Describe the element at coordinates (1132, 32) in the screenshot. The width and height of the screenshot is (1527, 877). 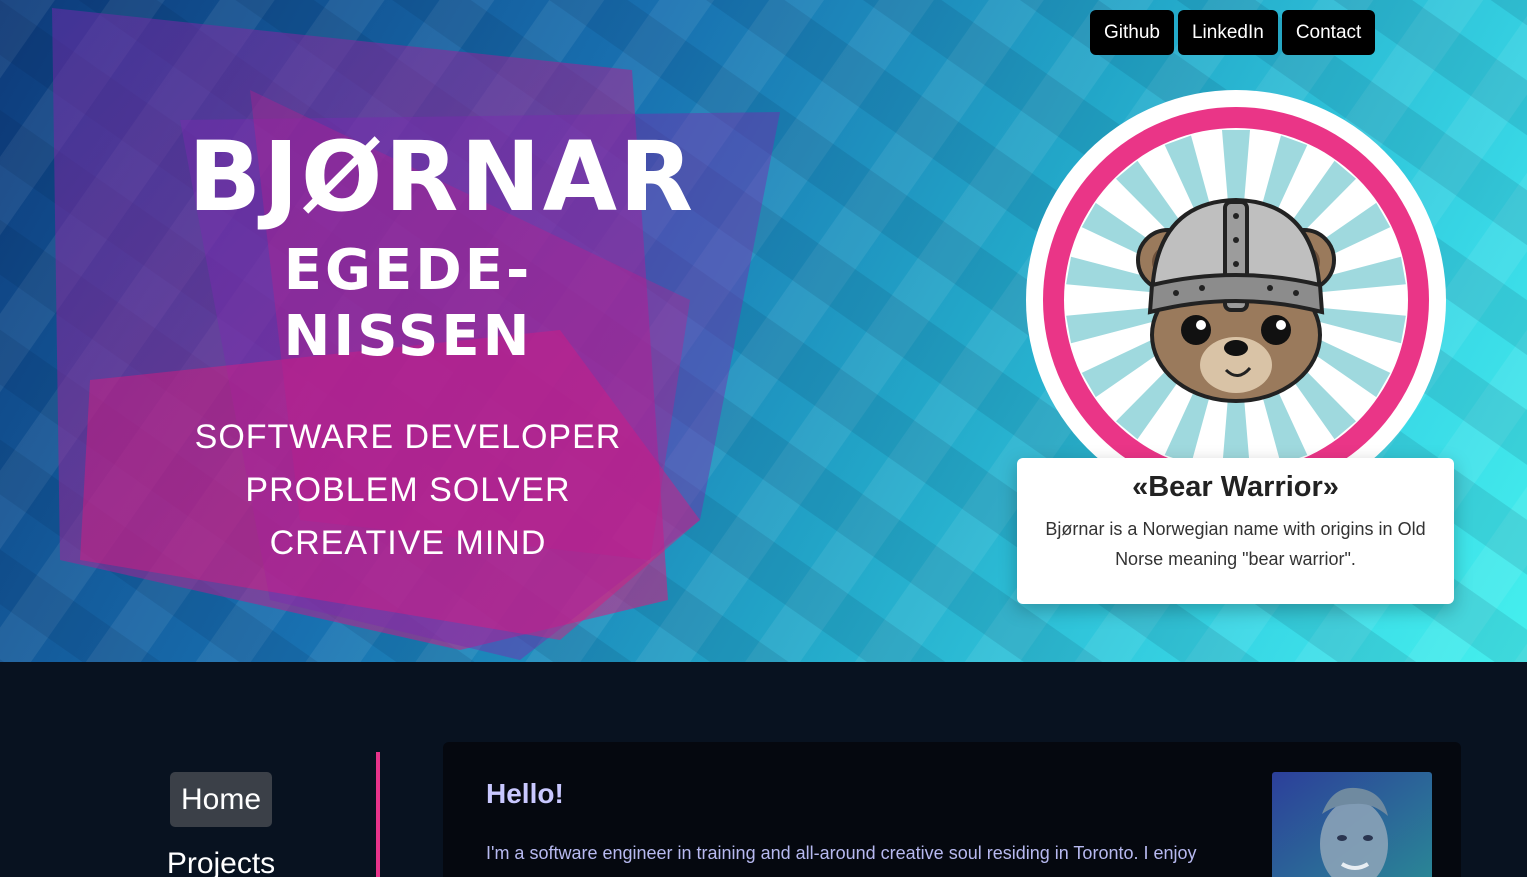
I see `github-link: Github` at that location.